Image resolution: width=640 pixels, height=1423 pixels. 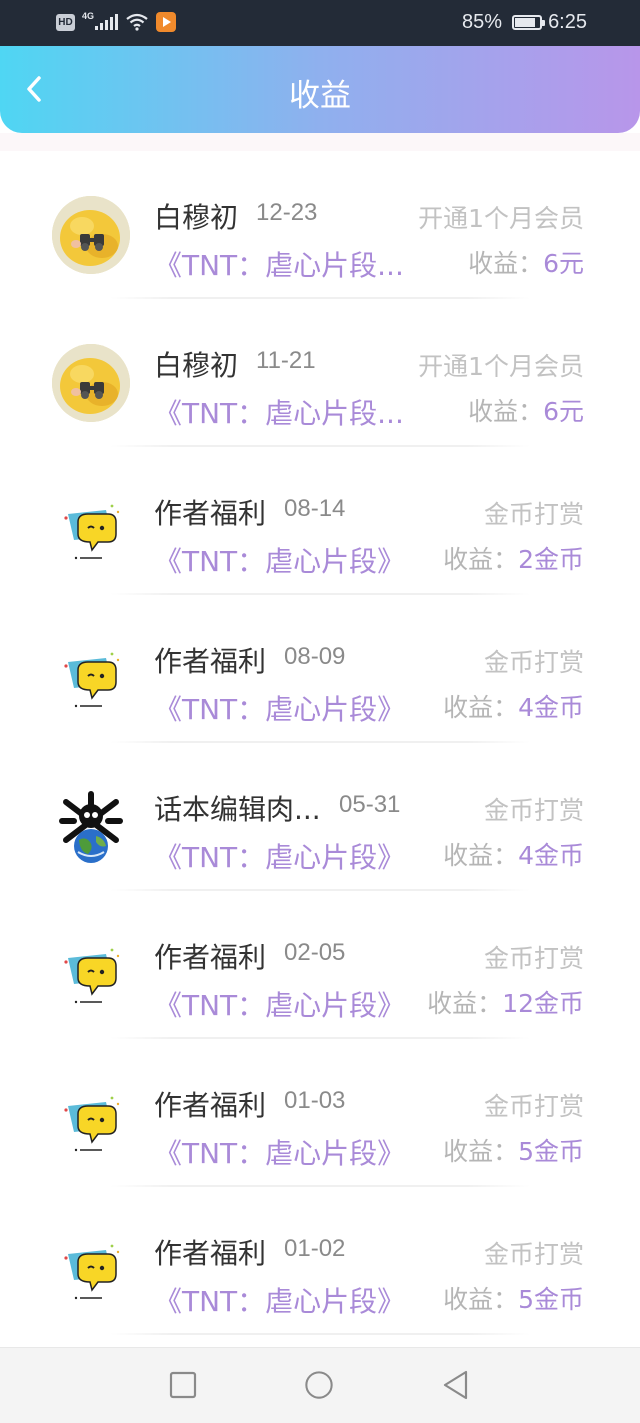 I want to click on list-item: 作者福利 08-09 金币打赏《TNT：虐心片段》 收益：4金币, so click(x=320, y=669).